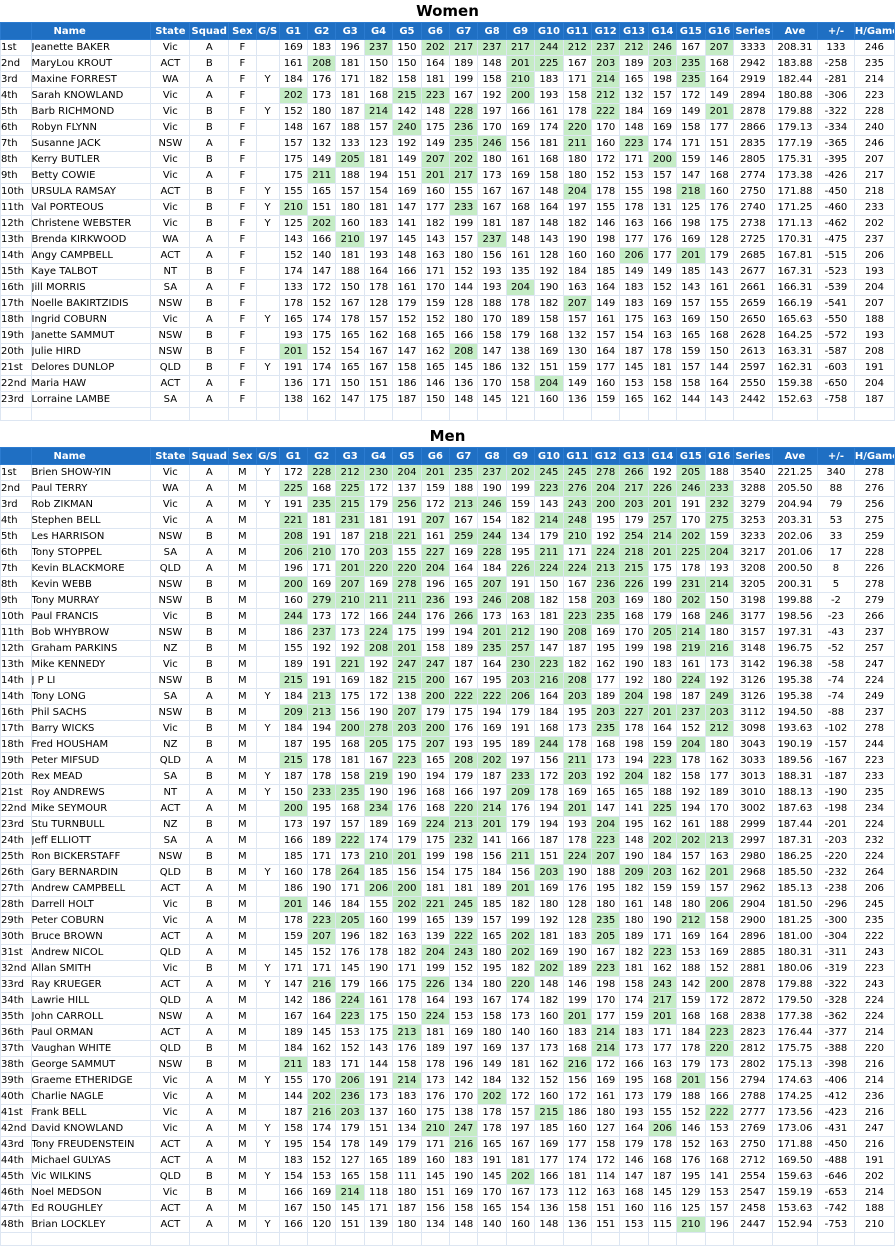 The width and height of the screenshot is (895, 1246). What do you see at coordinates (874, 600) in the screenshot?
I see `high-game-cell: 279` at bounding box center [874, 600].